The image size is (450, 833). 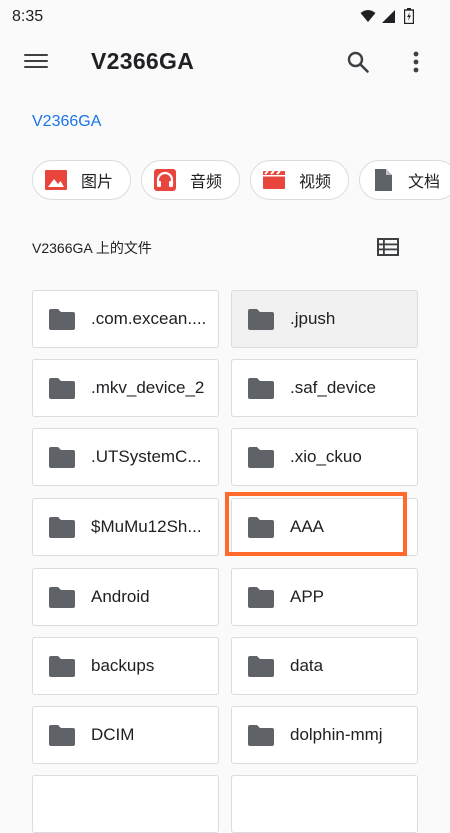 I want to click on folder-tile: .xio_ckuo, so click(x=324, y=457).